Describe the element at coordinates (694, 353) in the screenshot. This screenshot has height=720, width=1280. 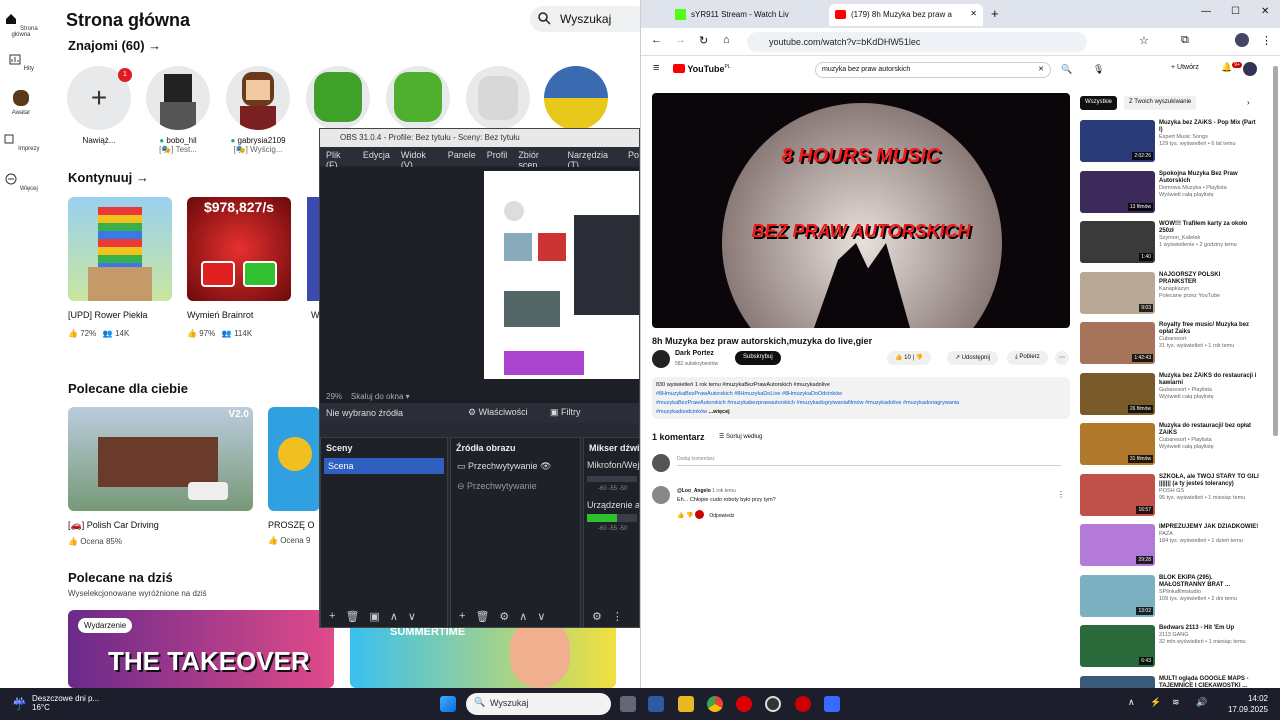
I see `channel-name: Dark Portez` at that location.